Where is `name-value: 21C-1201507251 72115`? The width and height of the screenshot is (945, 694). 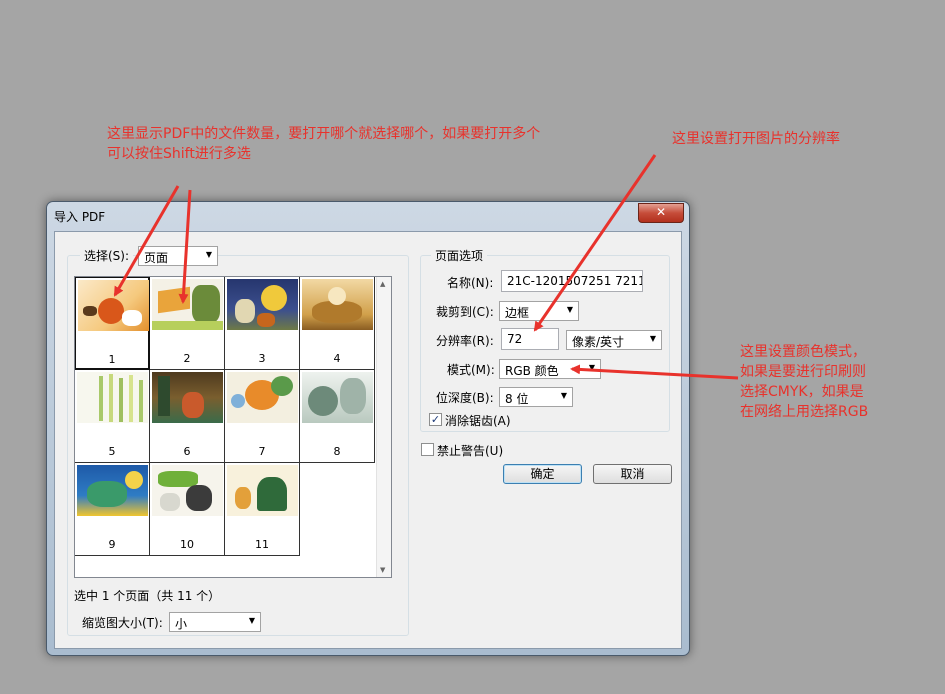
name-value: 21C-1201507251 72115 is located at coordinates (575, 281).